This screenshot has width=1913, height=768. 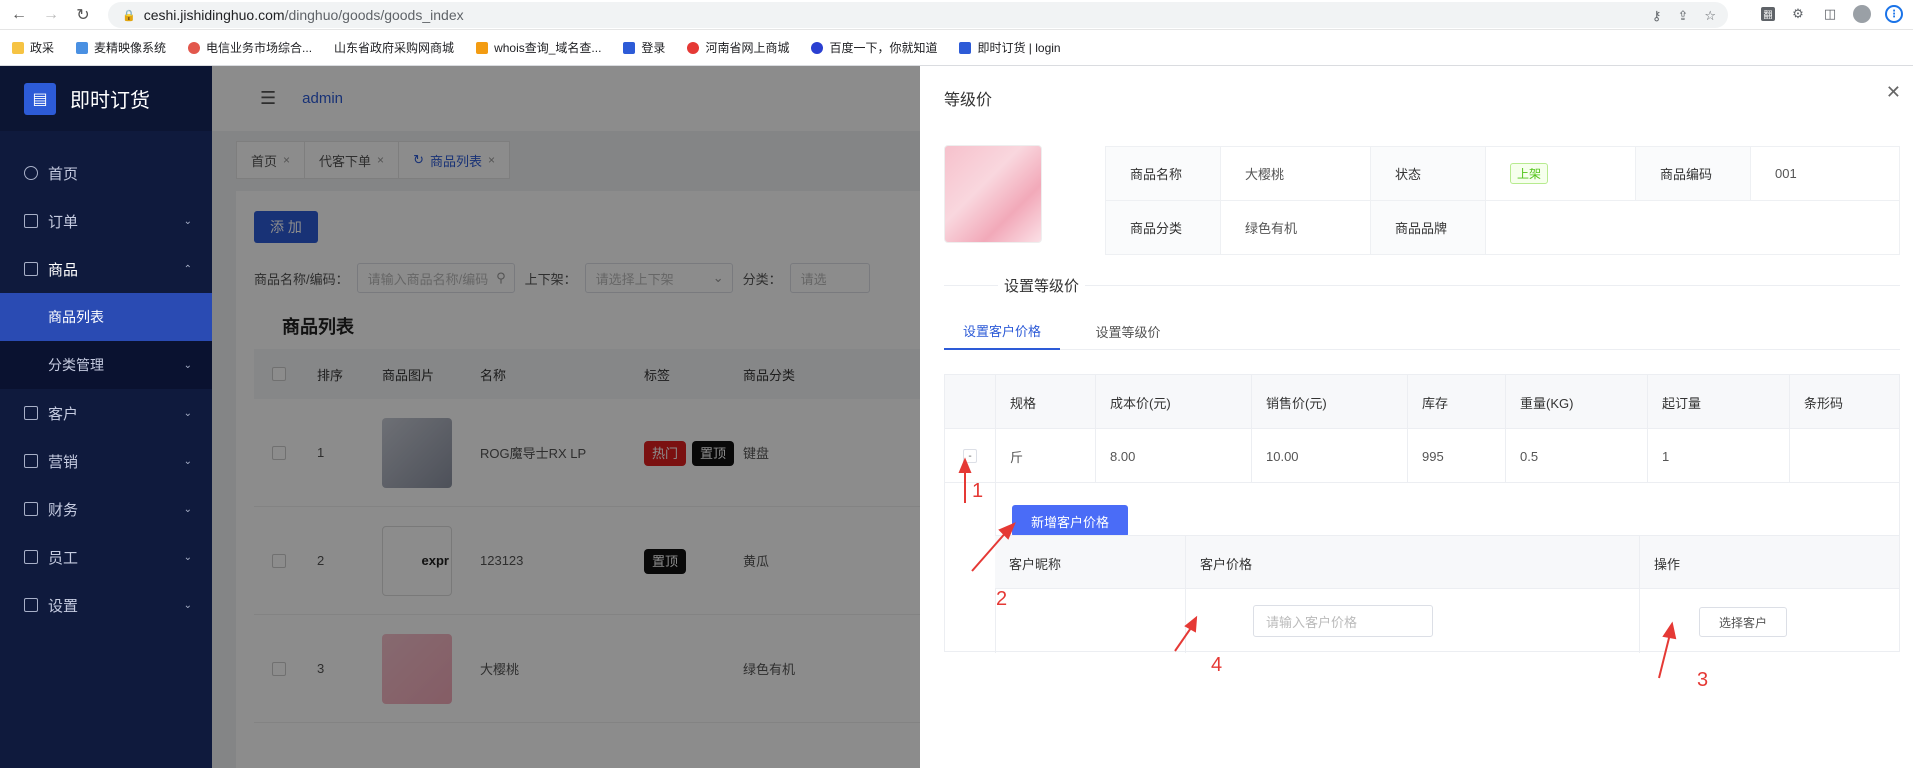 I want to click on menu-item-goods: 商品 ⌃, so click(x=106, y=269).